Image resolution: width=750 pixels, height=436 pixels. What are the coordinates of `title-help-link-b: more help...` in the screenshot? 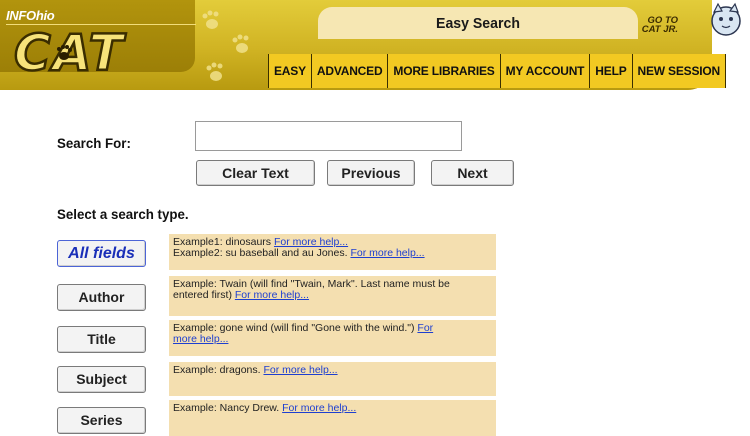 It's located at (200, 339).